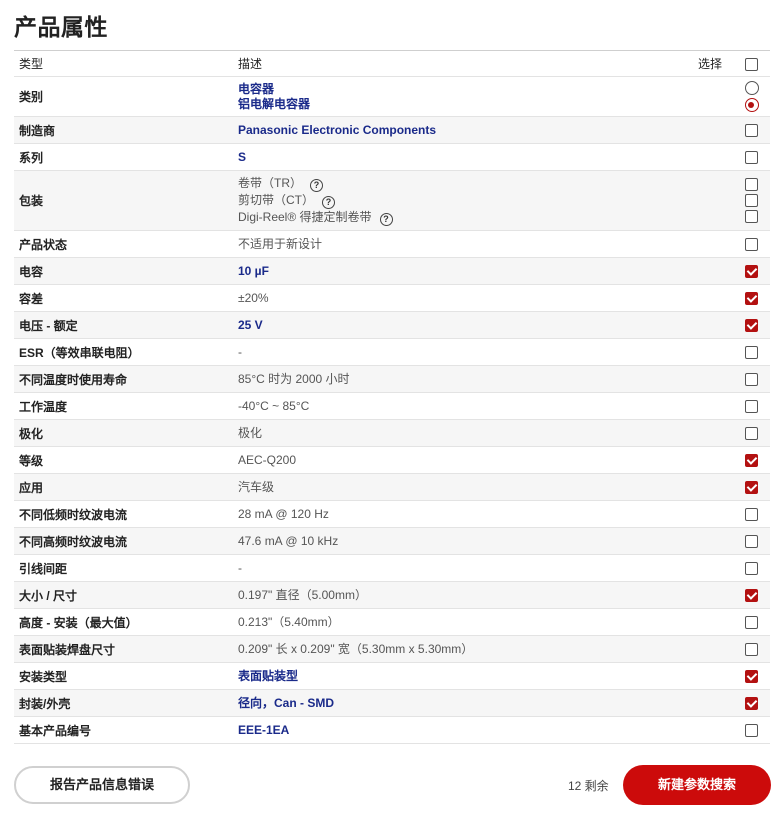 Image resolution: width=784 pixels, height=814 pixels. Describe the element at coordinates (240, 568) in the screenshot. I see `attribute-value-text: -` at that location.